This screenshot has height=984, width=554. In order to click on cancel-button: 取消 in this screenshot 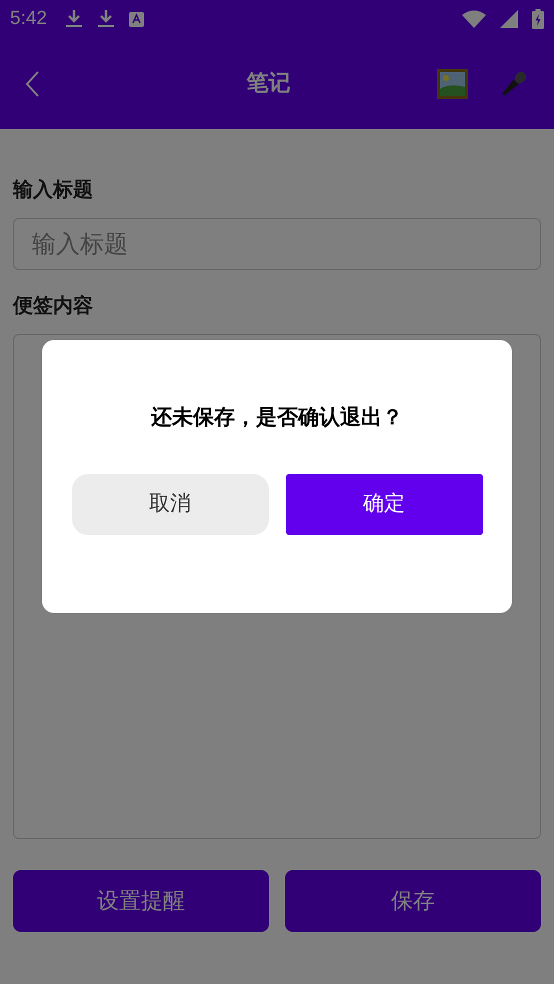, I will do `click(170, 504)`.